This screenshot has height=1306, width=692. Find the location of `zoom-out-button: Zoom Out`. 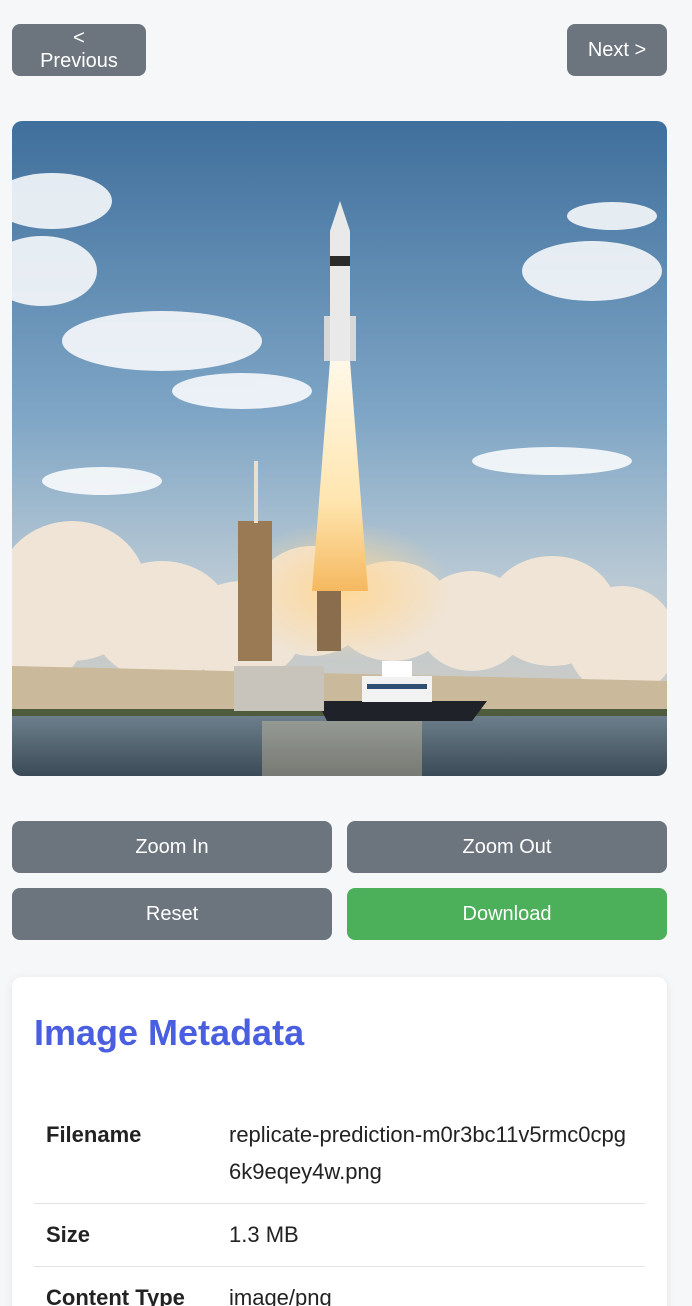

zoom-out-button: Zoom Out is located at coordinates (507, 847).